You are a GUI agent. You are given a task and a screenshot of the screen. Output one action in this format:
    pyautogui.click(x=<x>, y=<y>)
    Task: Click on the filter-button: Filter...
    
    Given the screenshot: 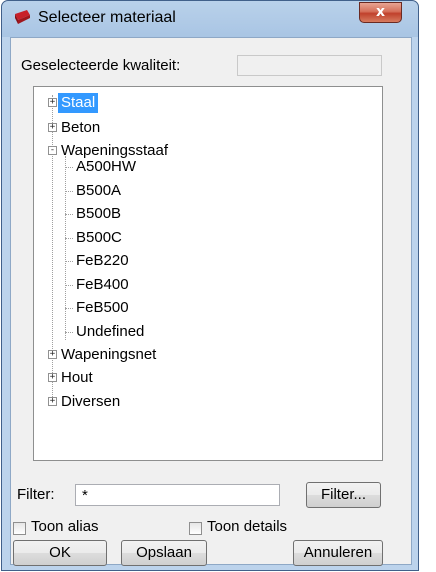 What is the action you would take?
    pyautogui.click(x=343, y=495)
    